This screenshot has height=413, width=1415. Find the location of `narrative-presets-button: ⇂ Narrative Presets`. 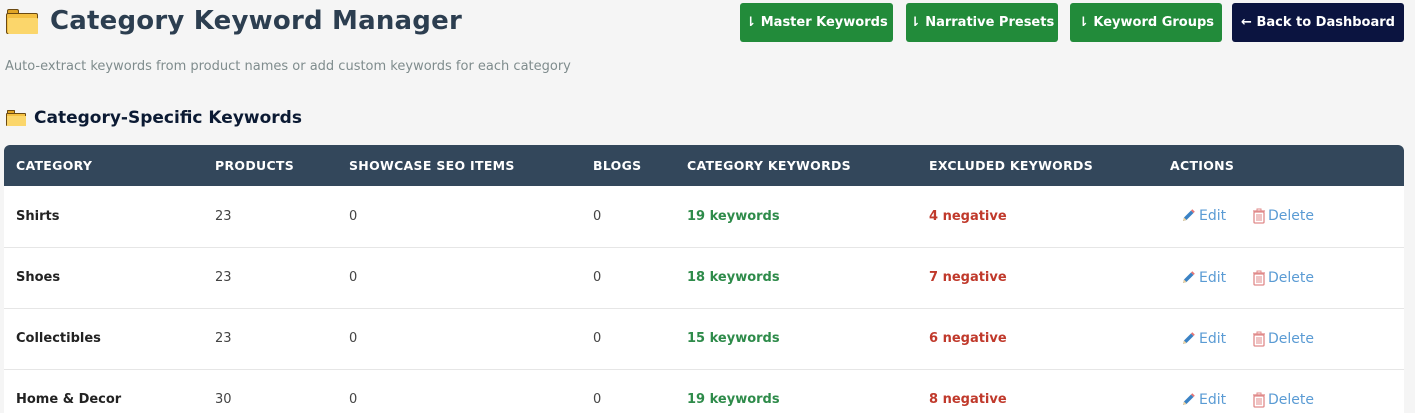

narrative-presets-button: ⇂ Narrative Presets is located at coordinates (982, 22).